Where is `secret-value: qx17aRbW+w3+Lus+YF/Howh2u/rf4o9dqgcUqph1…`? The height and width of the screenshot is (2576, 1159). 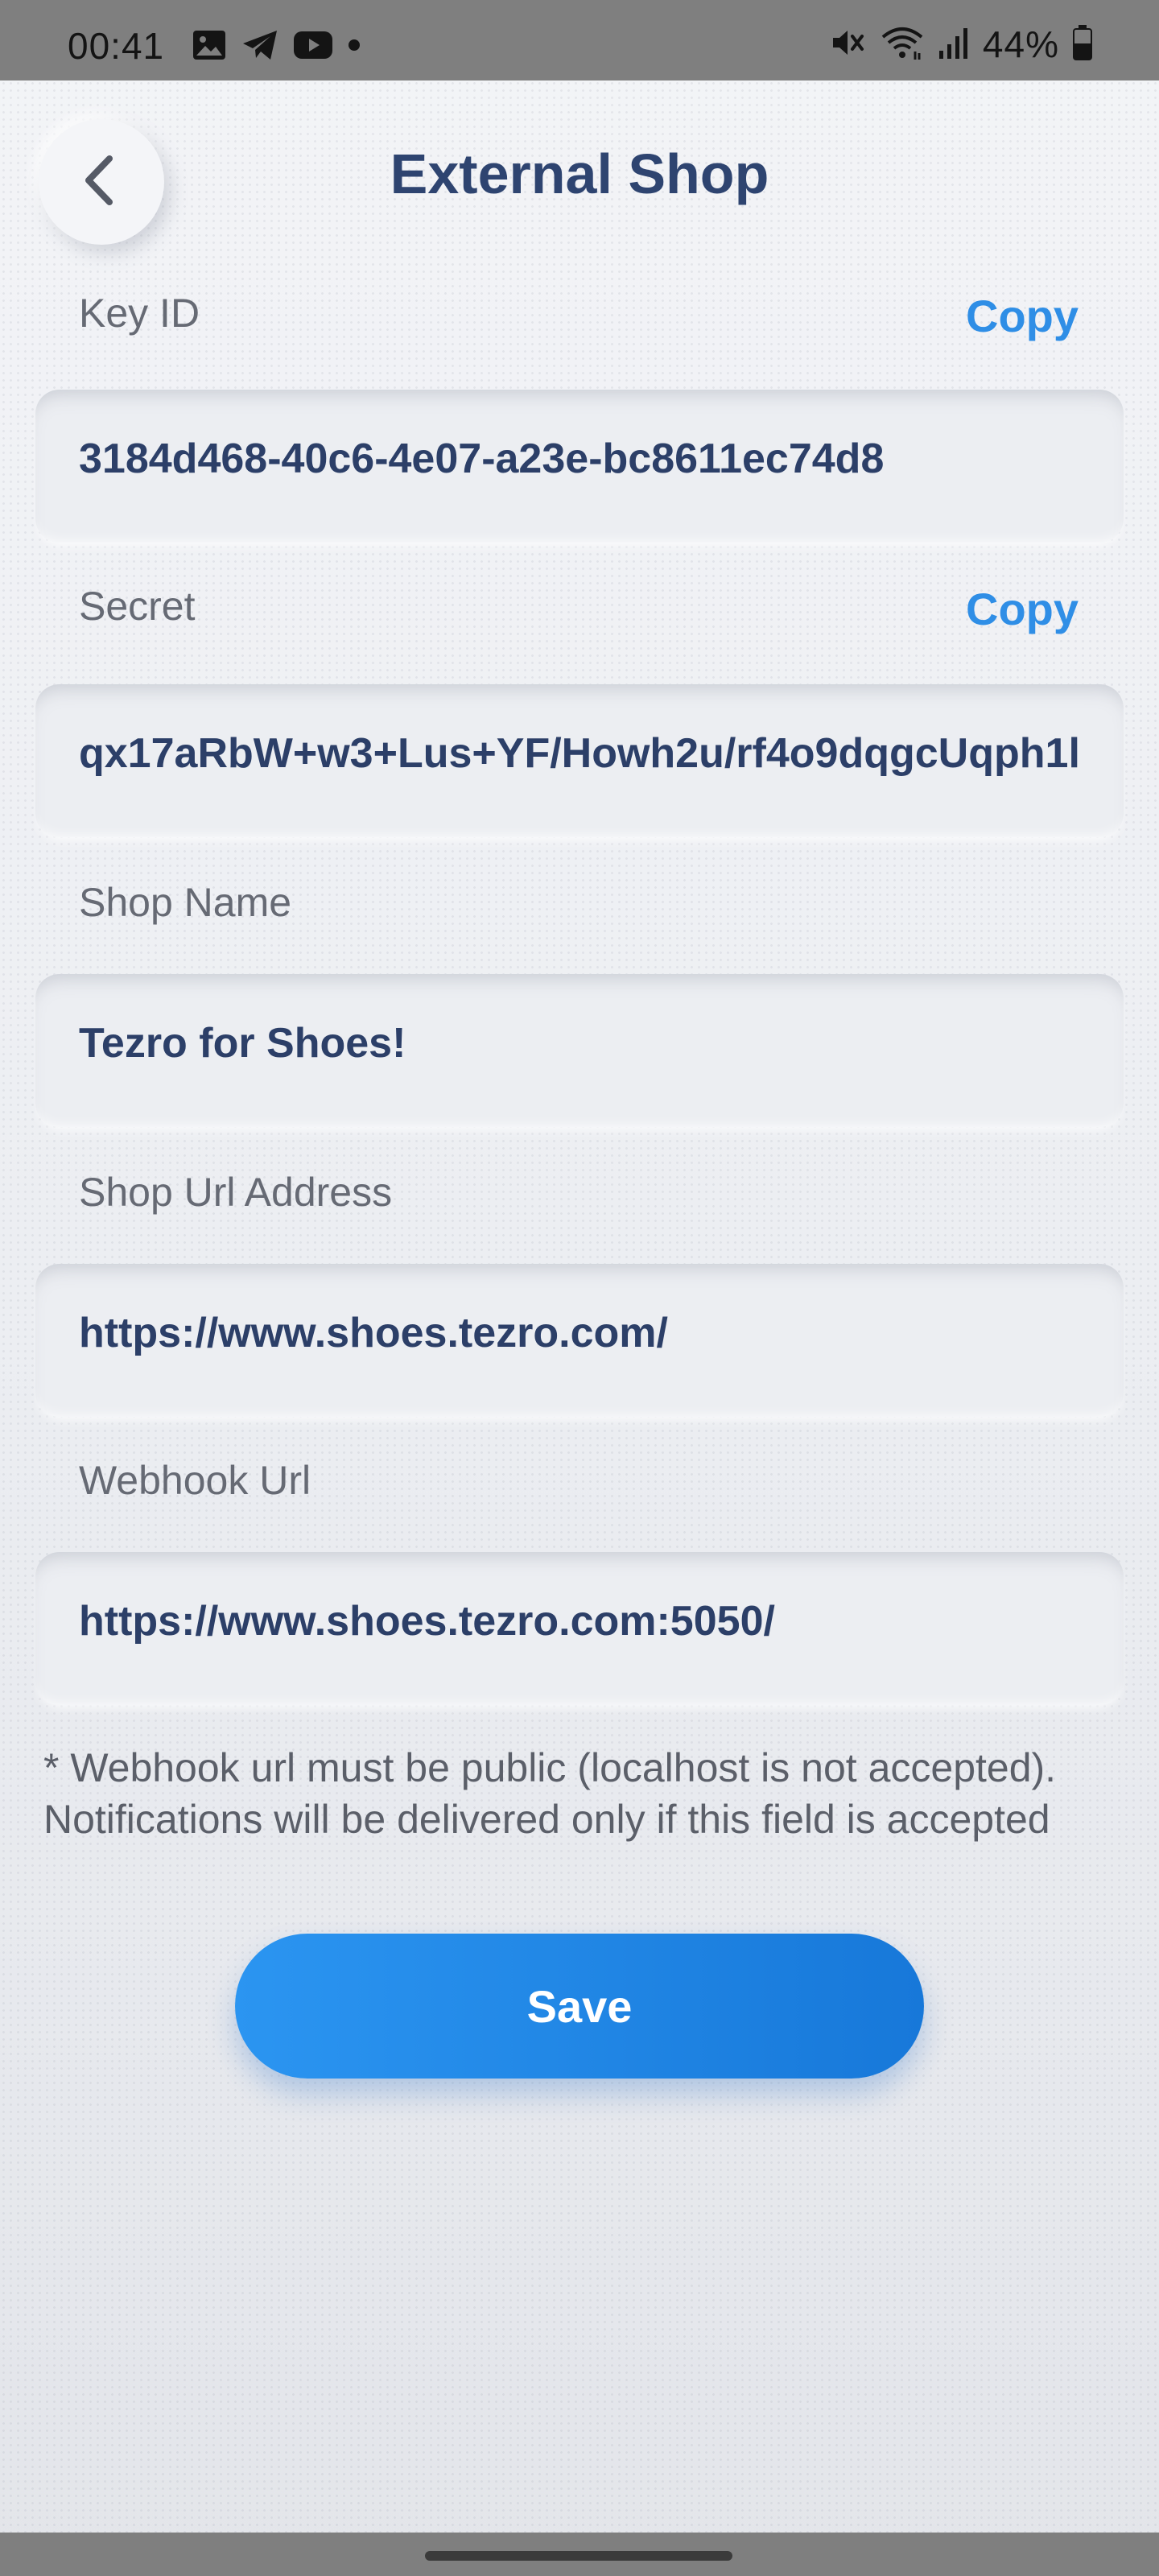
secret-value: qx17aRbW+w3+Lus+YF/Howh2u/rf4o9dqgcUqph1… is located at coordinates (598, 753).